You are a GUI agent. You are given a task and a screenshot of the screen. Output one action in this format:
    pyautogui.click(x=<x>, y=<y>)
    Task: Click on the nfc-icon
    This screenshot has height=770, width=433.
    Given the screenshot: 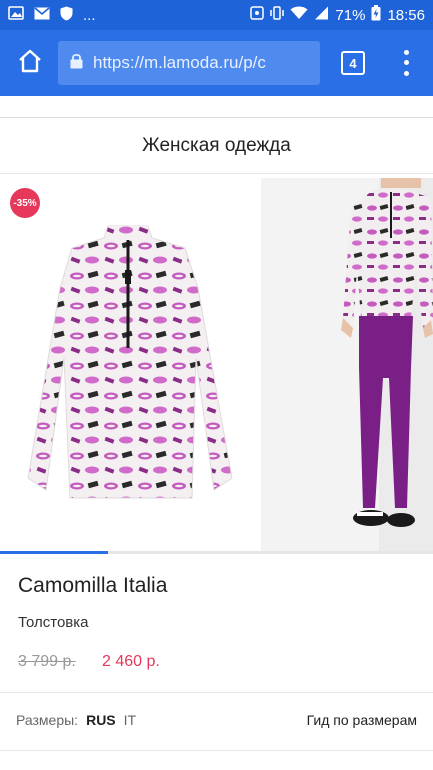 What is the action you would take?
    pyautogui.click(x=257, y=15)
    